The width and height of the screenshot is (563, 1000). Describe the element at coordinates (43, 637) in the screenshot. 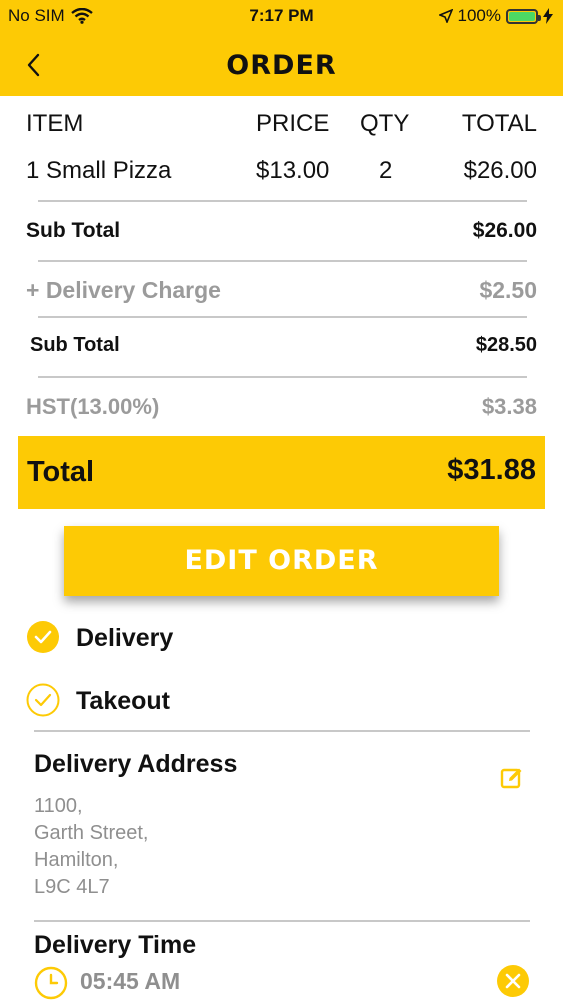

I see `checkmark-circle-filled-icon` at that location.